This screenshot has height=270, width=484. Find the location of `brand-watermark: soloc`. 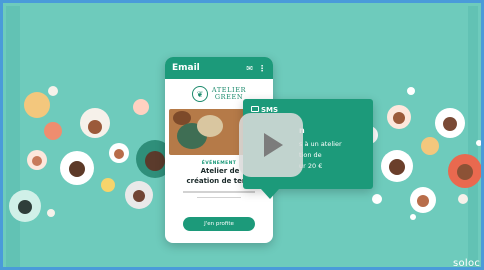

brand-watermark: soloc is located at coordinates (467, 263).